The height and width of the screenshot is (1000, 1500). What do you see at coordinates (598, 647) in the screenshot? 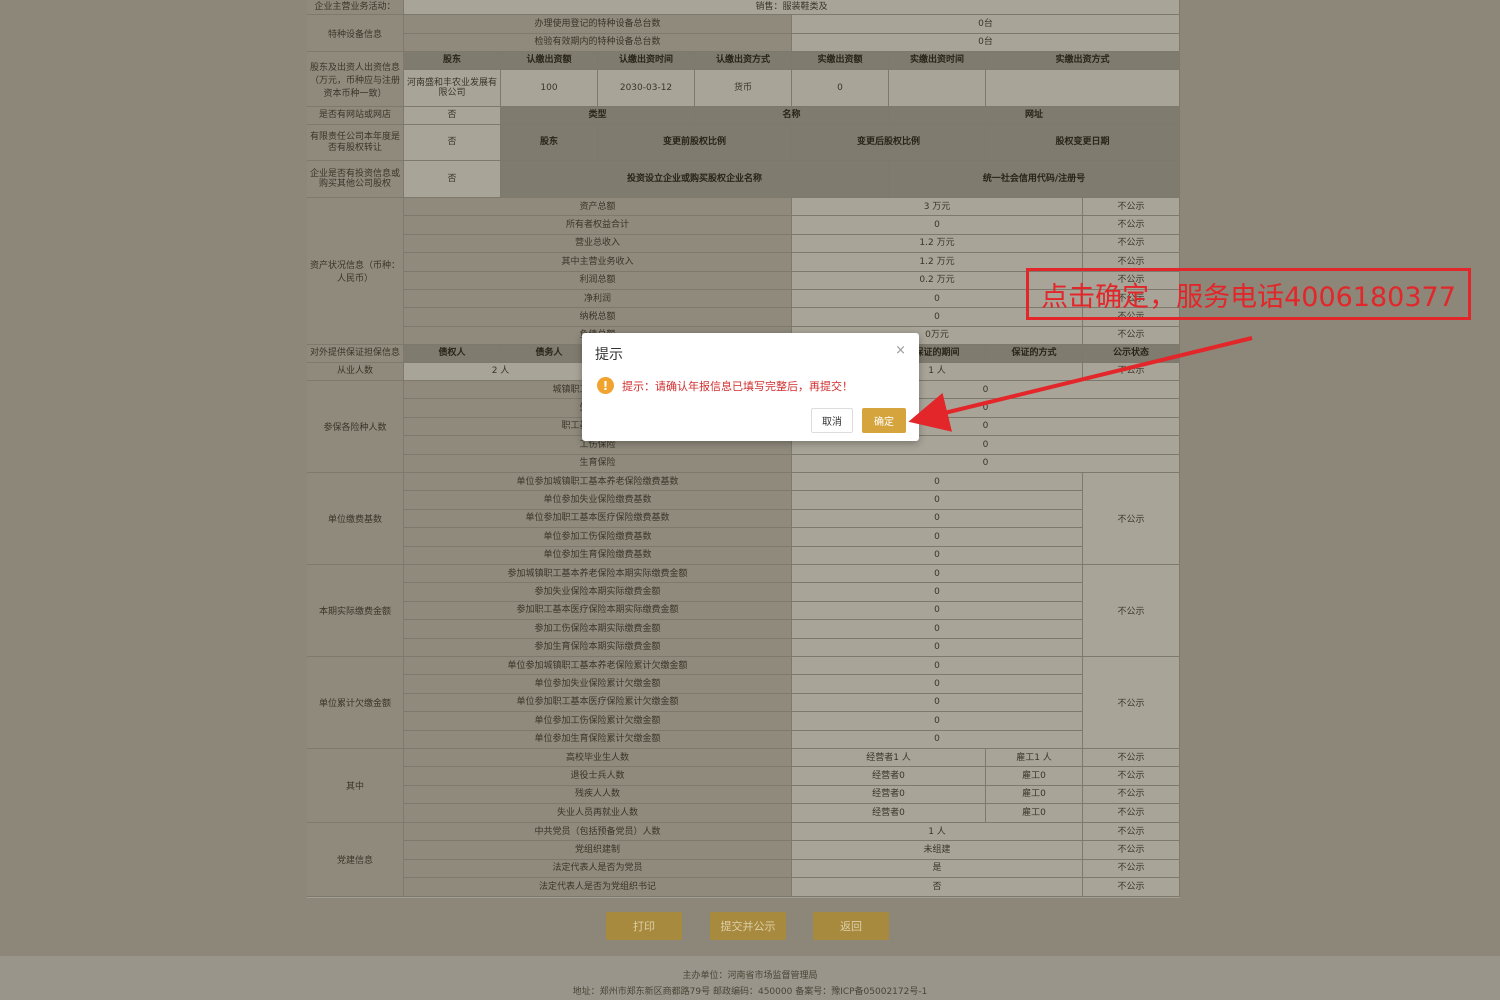
I see `row-label: 参加生育保险本期实际缴费金额` at bounding box center [598, 647].